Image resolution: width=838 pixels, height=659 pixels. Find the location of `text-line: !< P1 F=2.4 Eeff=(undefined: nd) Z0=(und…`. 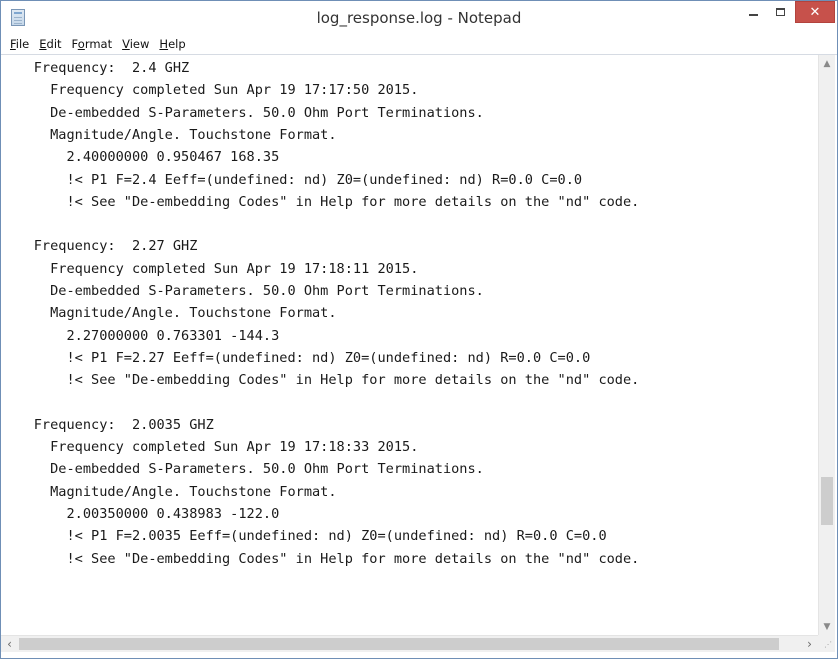

text-line: !< P1 F=2.4 Eeff=(undefined: nd) Z0=(und… is located at coordinates (292, 179).